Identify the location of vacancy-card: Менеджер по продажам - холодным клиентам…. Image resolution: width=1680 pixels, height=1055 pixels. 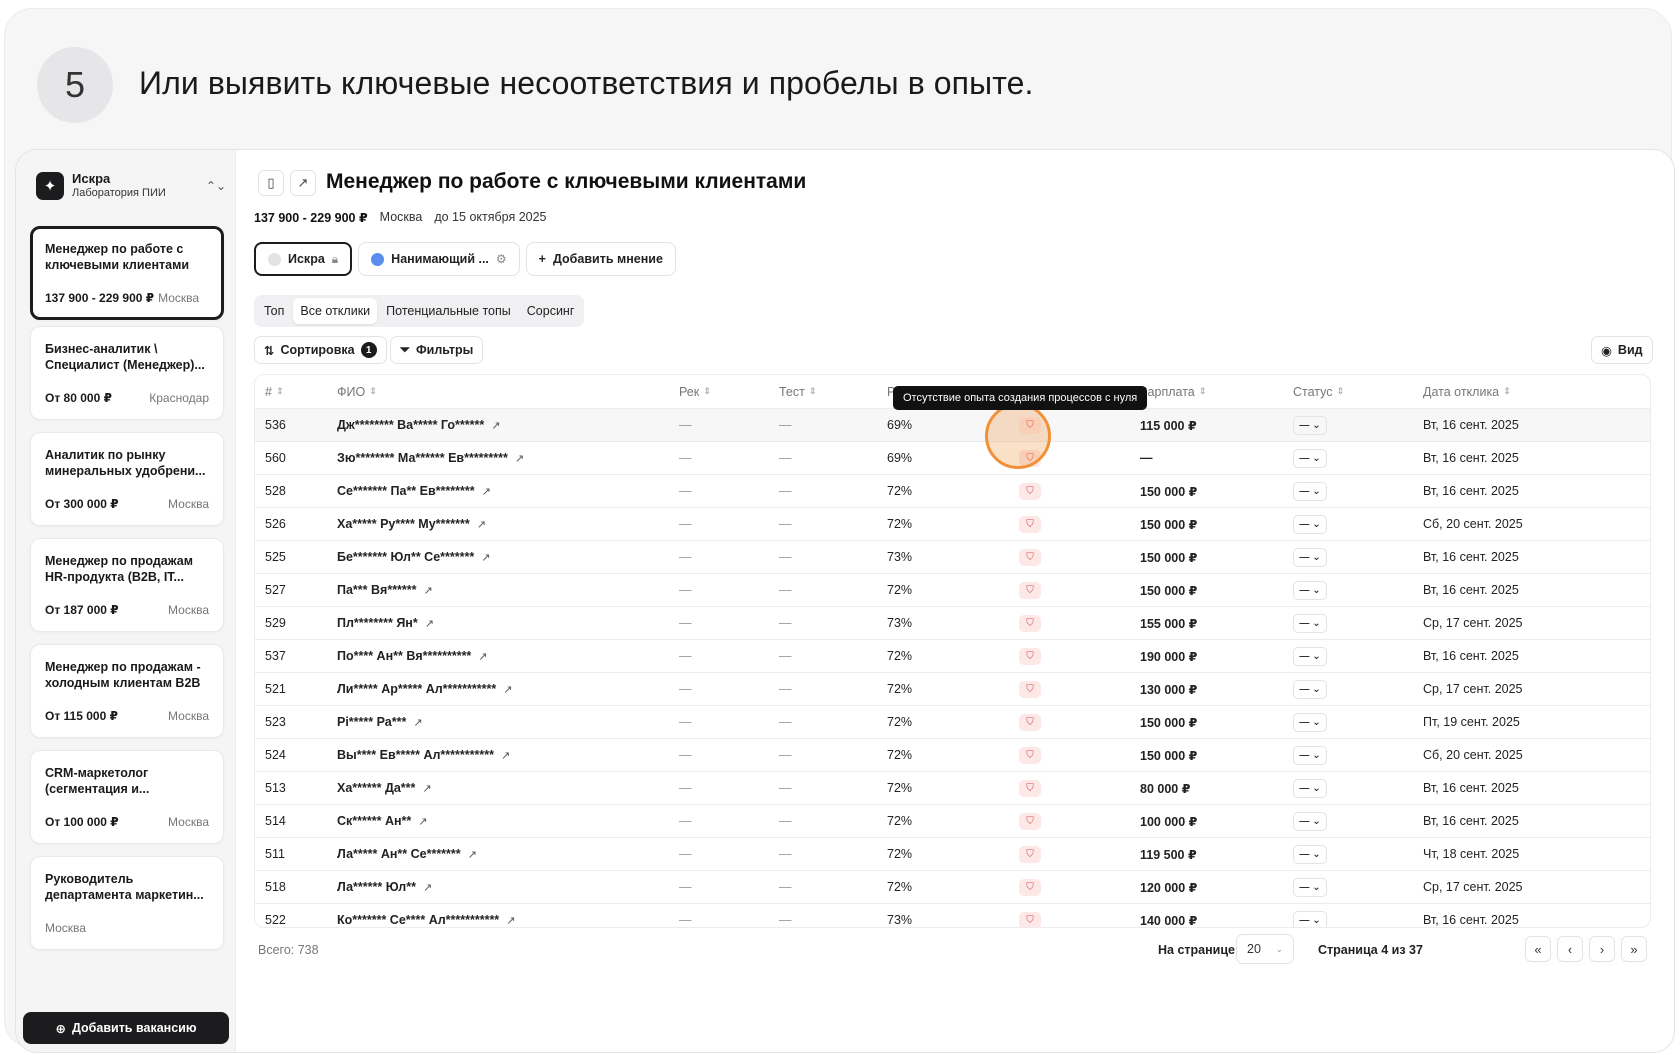
(127, 691).